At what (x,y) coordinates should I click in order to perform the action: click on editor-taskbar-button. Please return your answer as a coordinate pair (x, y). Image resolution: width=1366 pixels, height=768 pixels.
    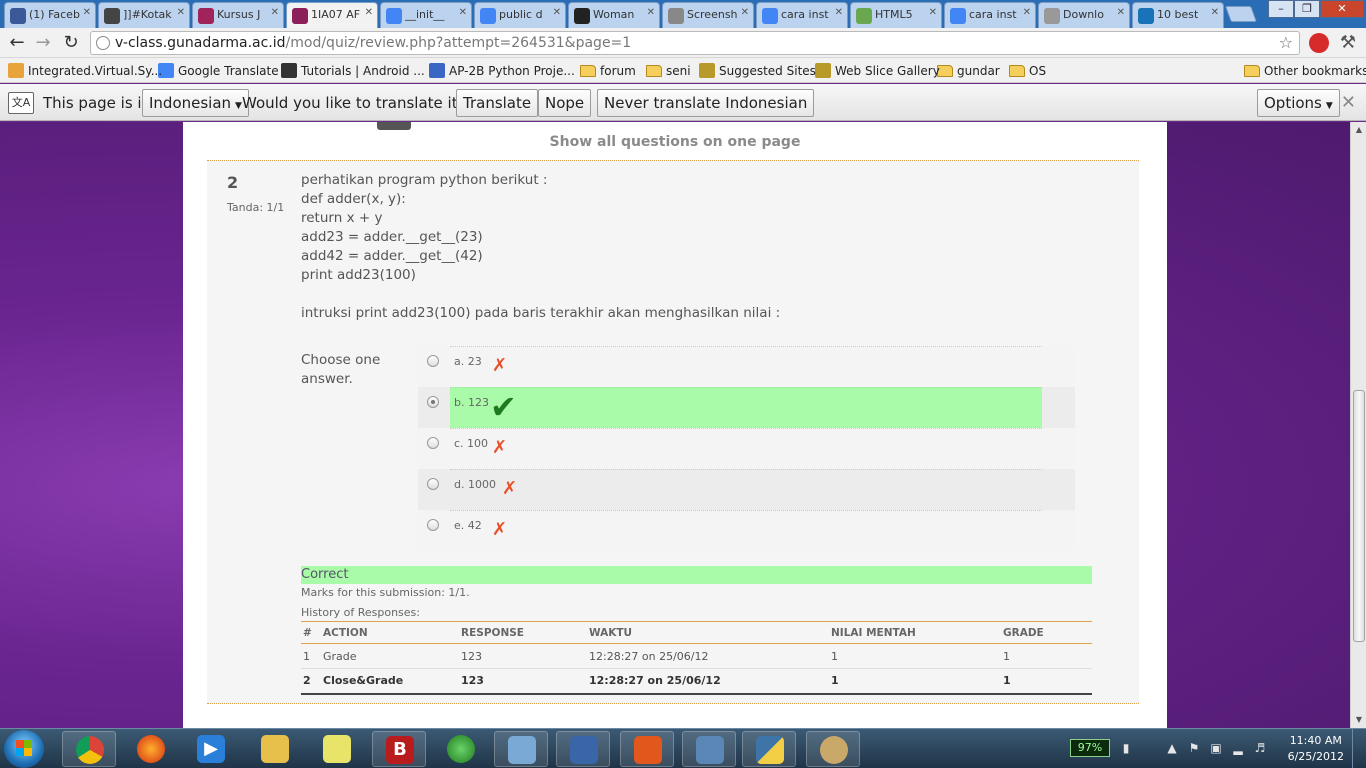
    Looking at the image, I should click on (521, 749).